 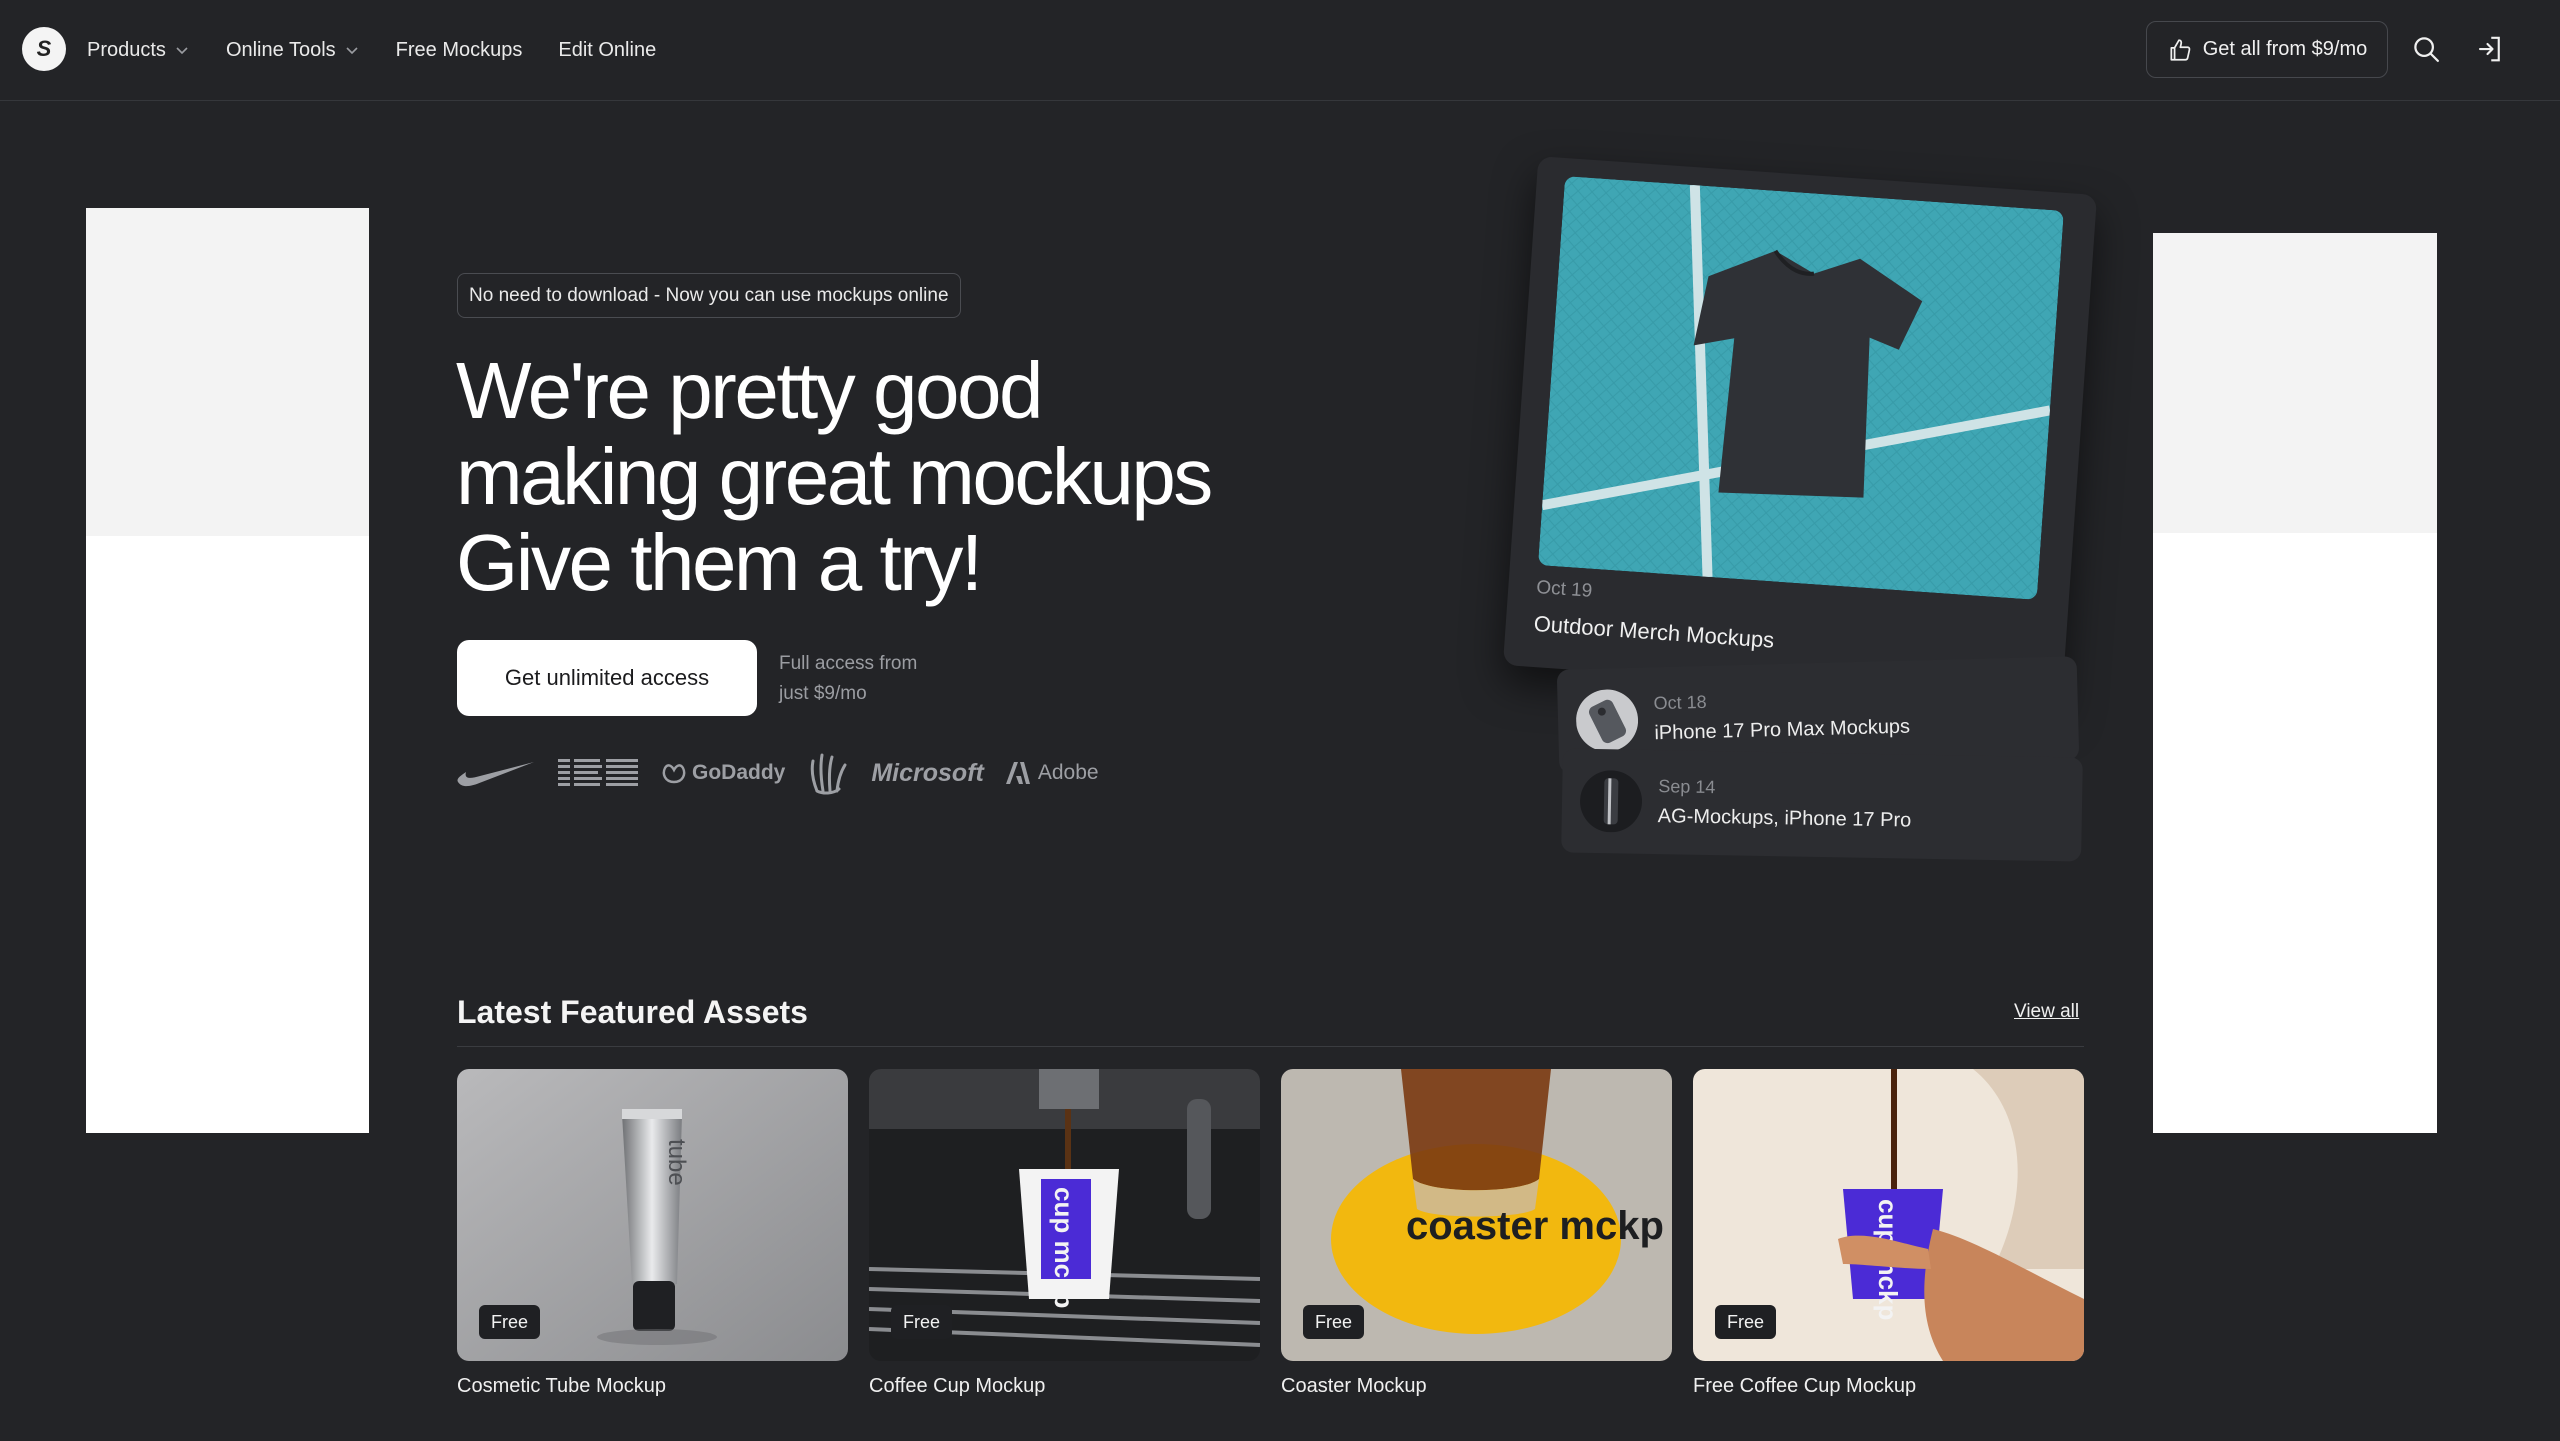 I want to click on nav-item-products: Products, so click(x=138, y=50).